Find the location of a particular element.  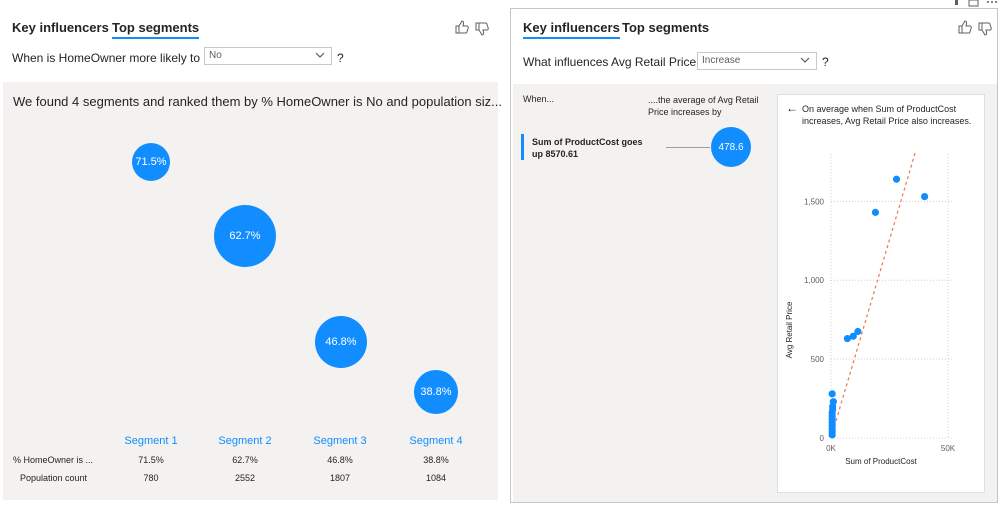

right-outcome-dropdown: Increase is located at coordinates (757, 61).